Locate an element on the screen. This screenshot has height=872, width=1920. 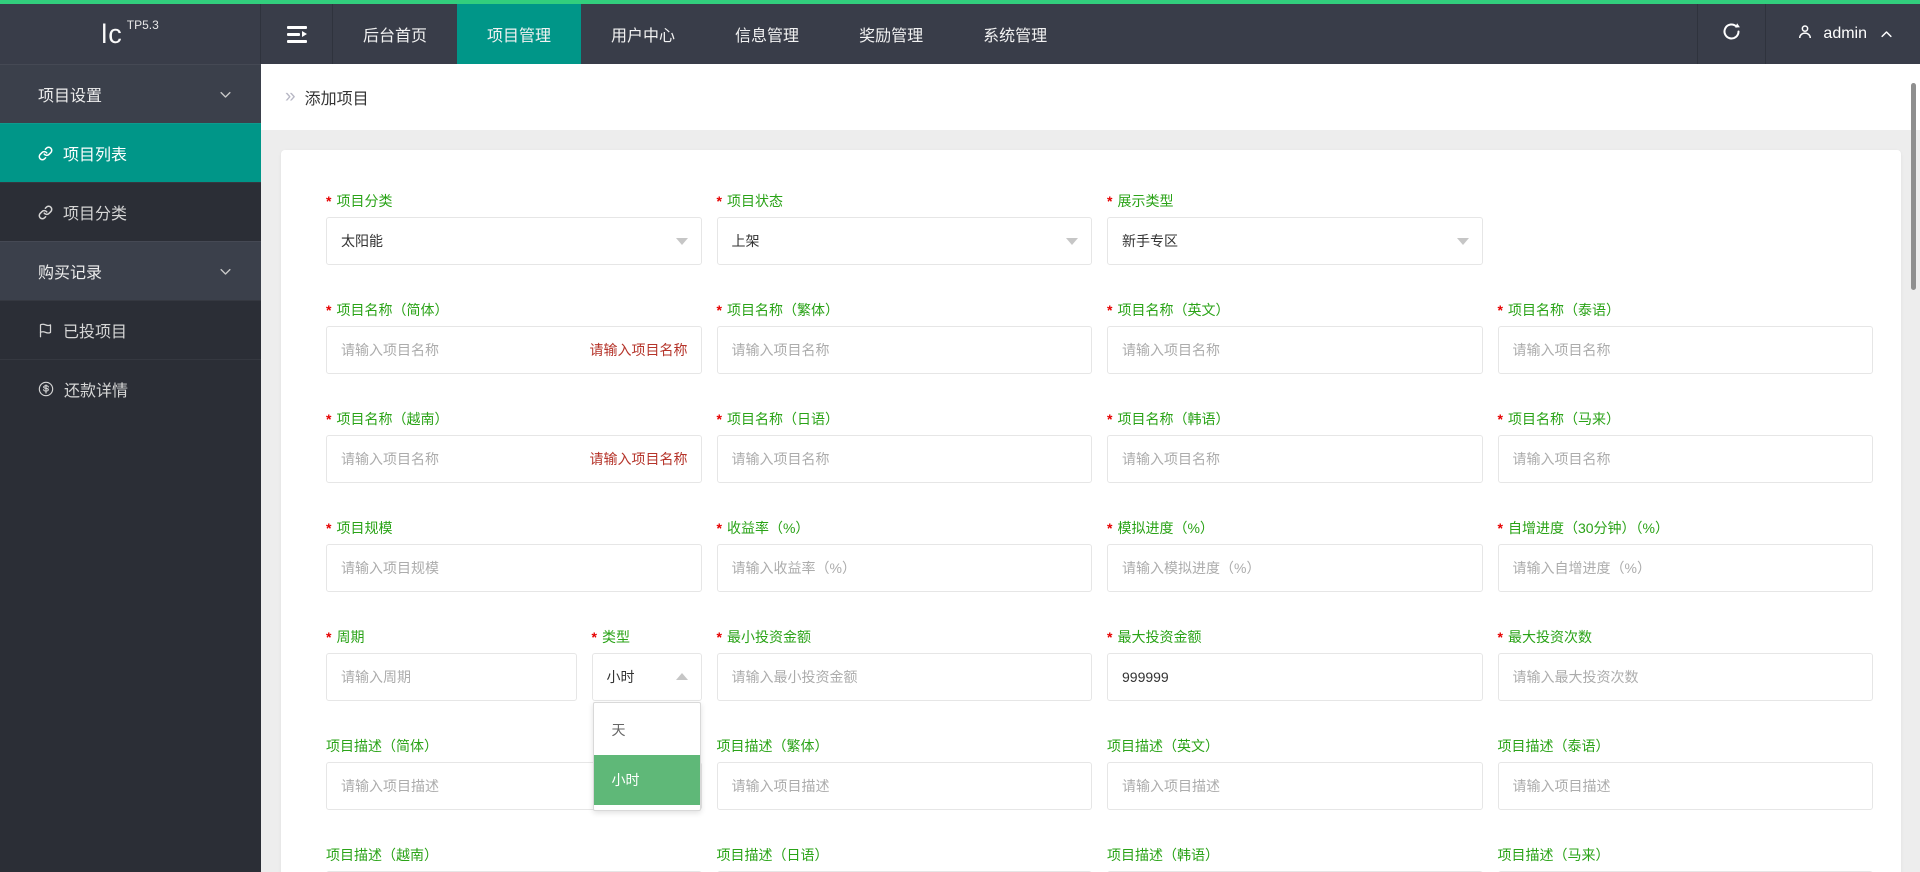
sidebar-item-label: 项目列表 is located at coordinates (95, 155).